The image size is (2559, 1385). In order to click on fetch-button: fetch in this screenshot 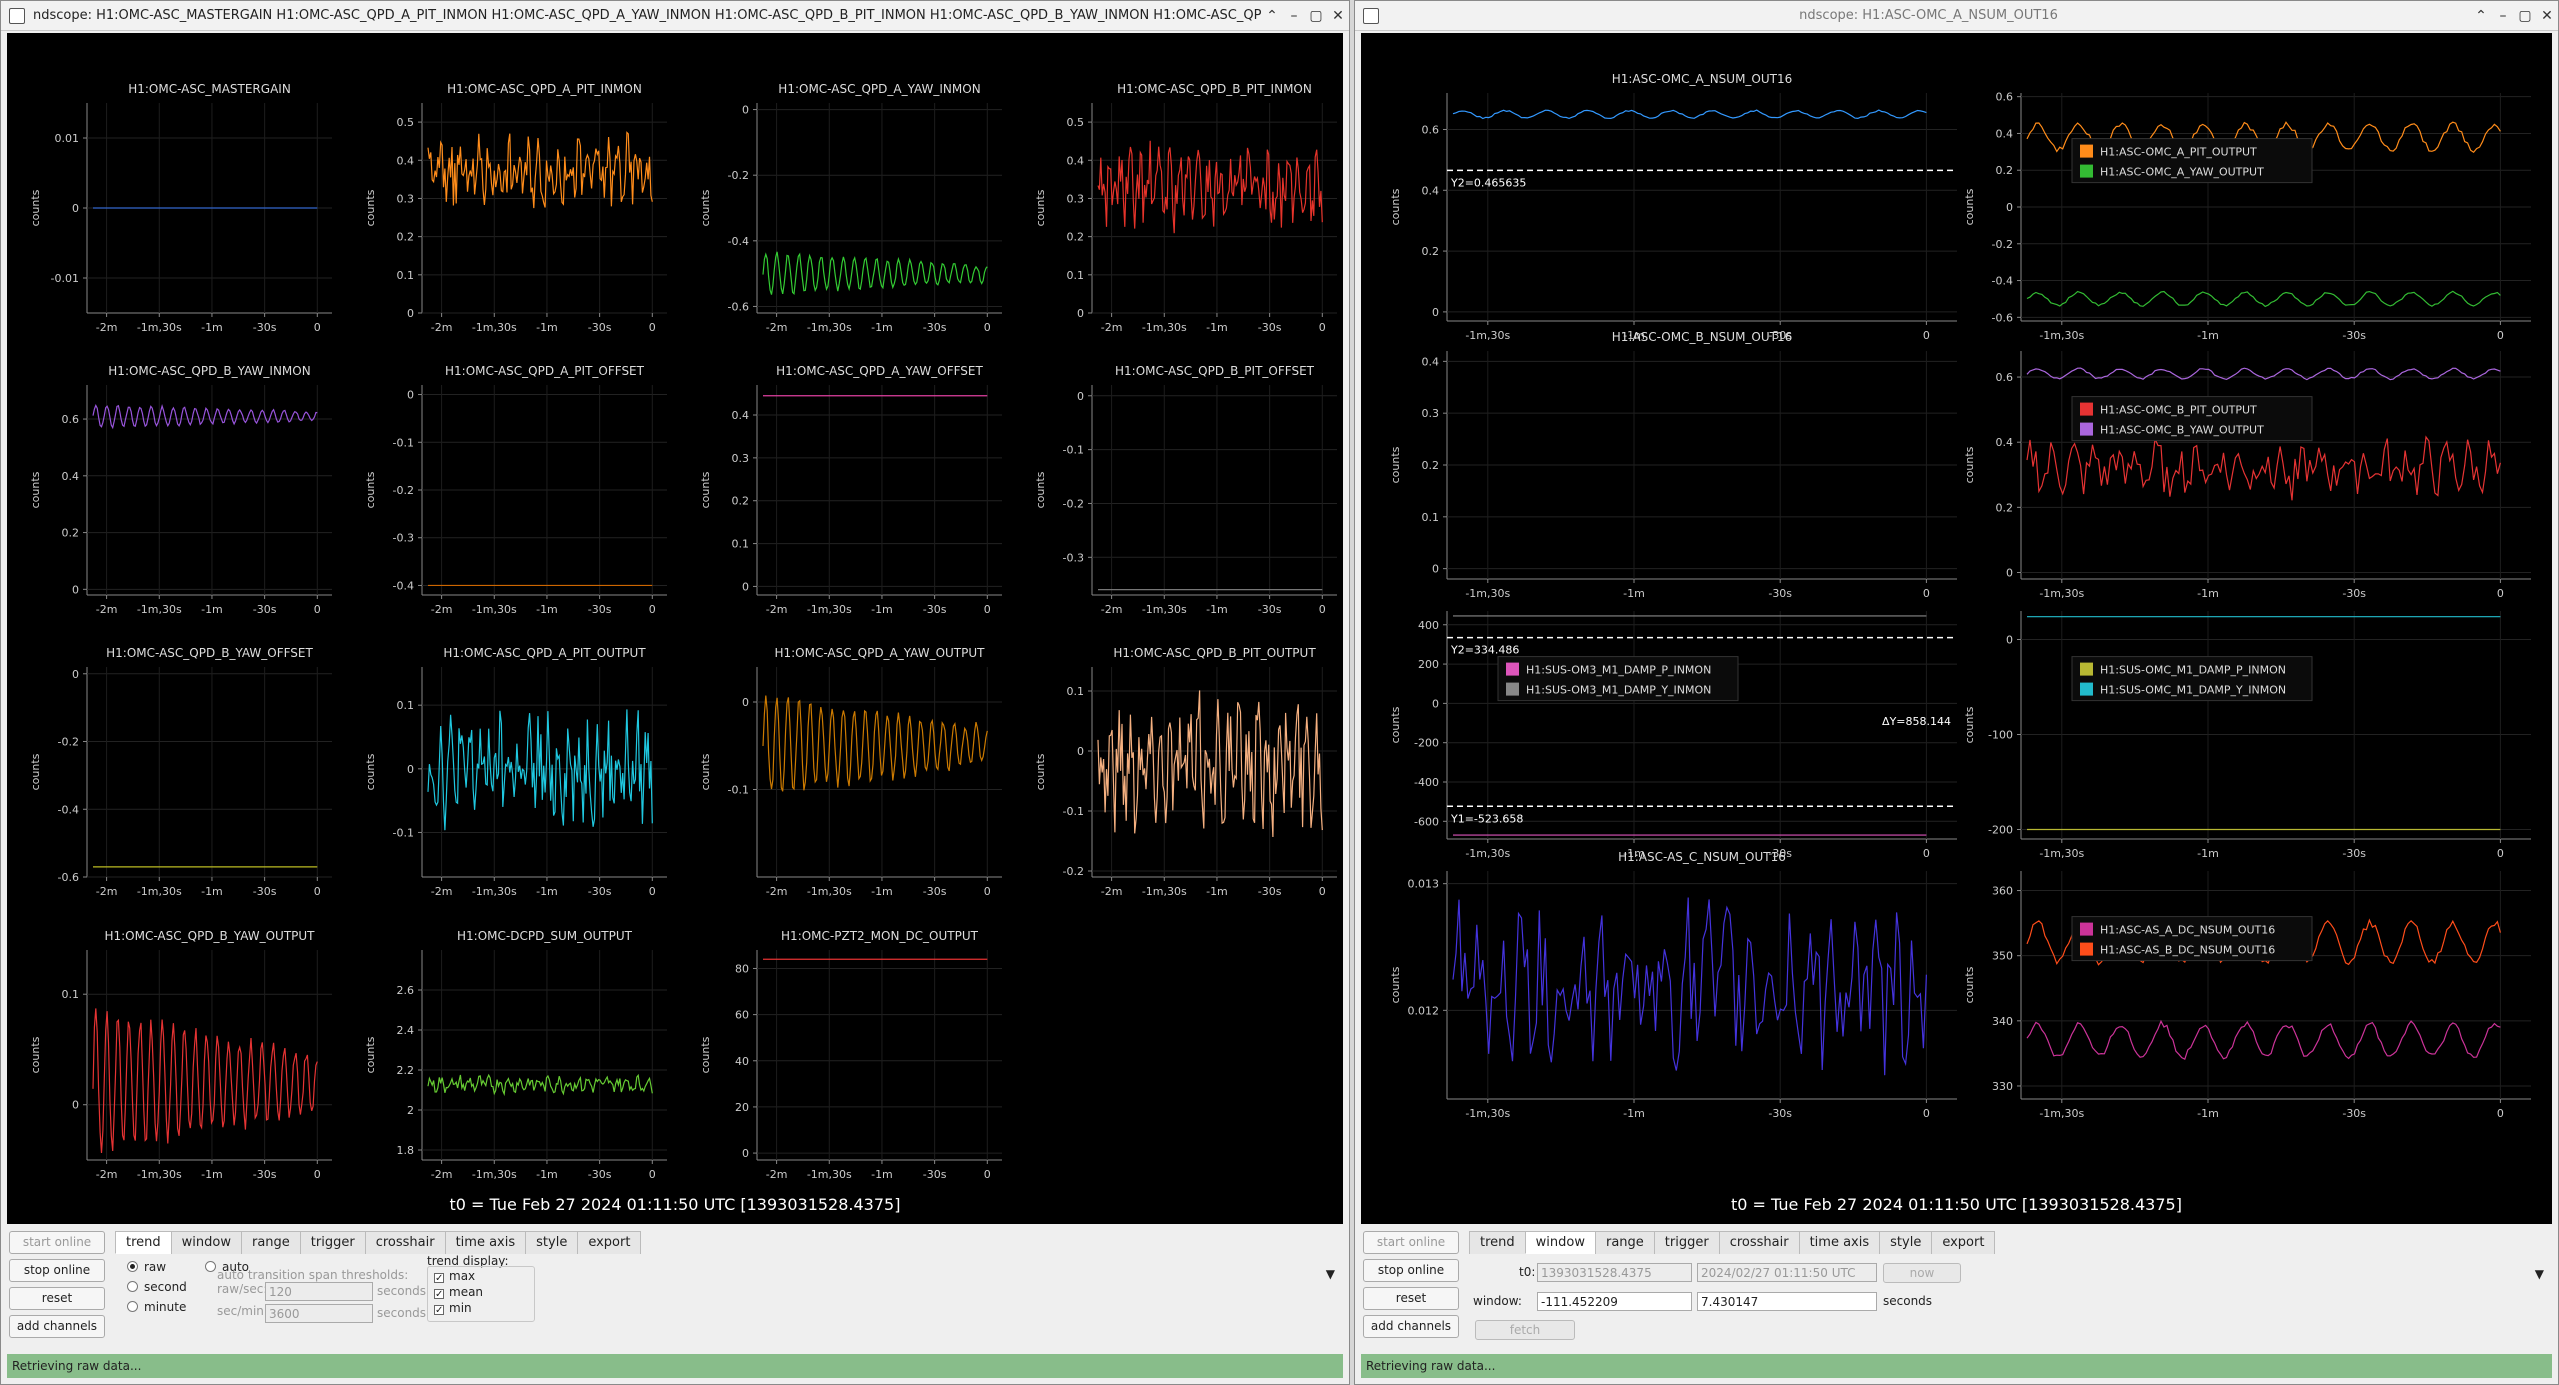, I will do `click(1525, 1330)`.